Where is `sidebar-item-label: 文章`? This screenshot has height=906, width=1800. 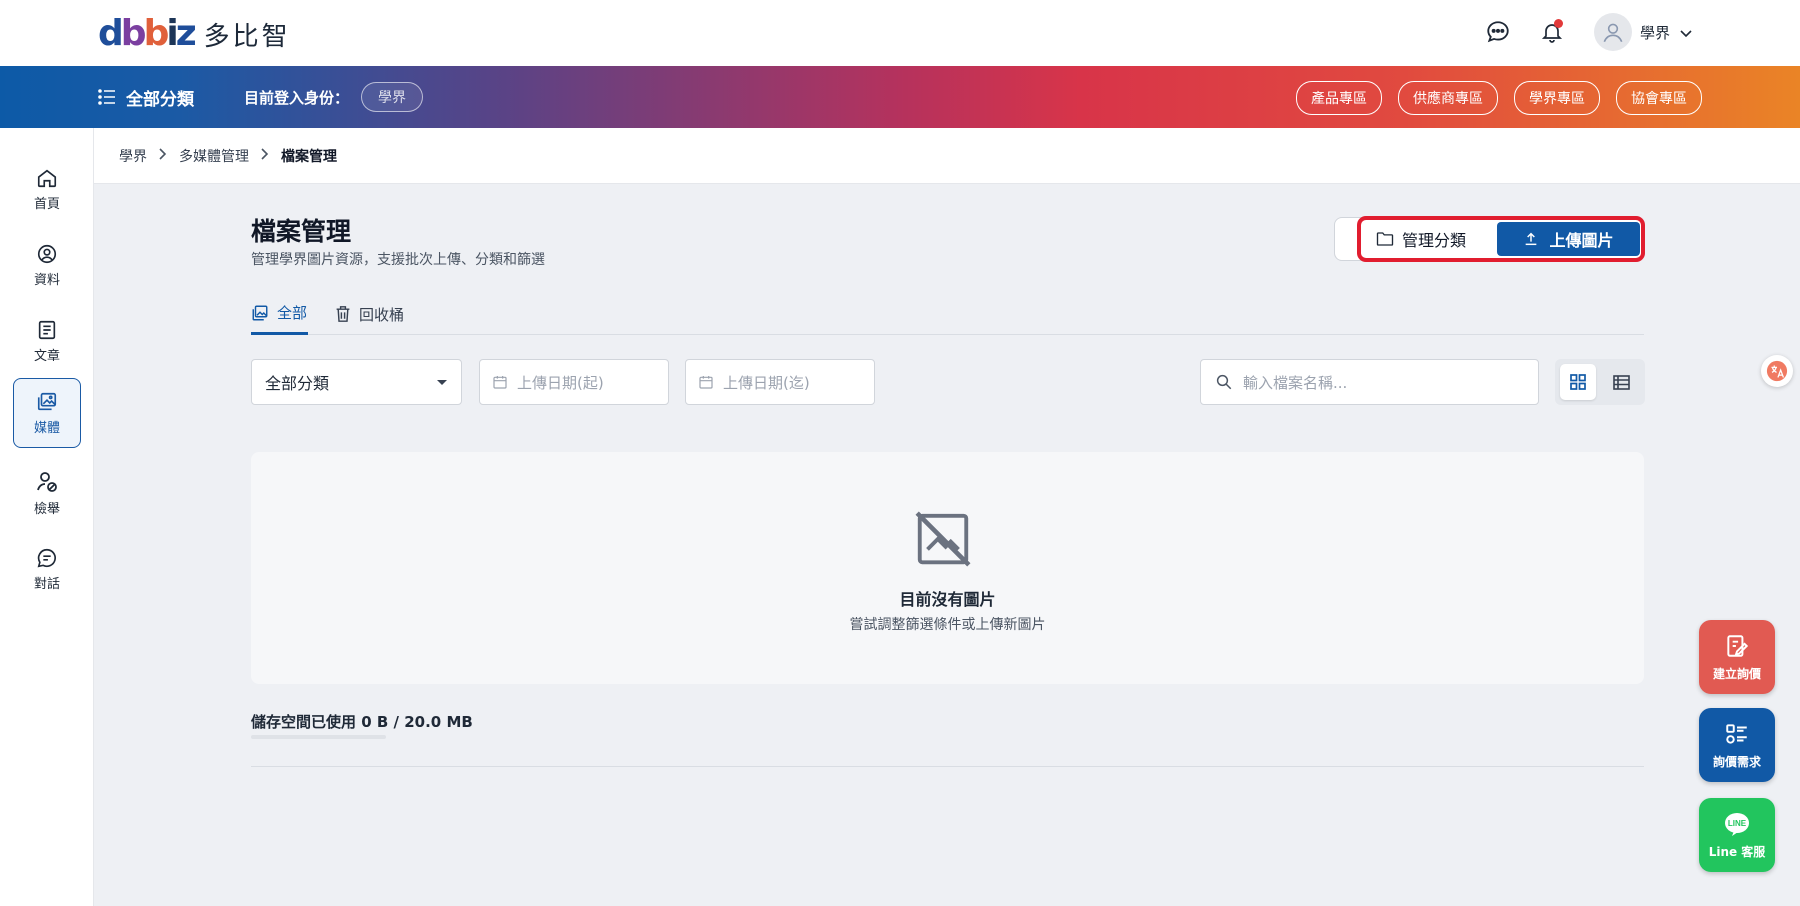
sidebar-item-label: 文章 is located at coordinates (46, 356).